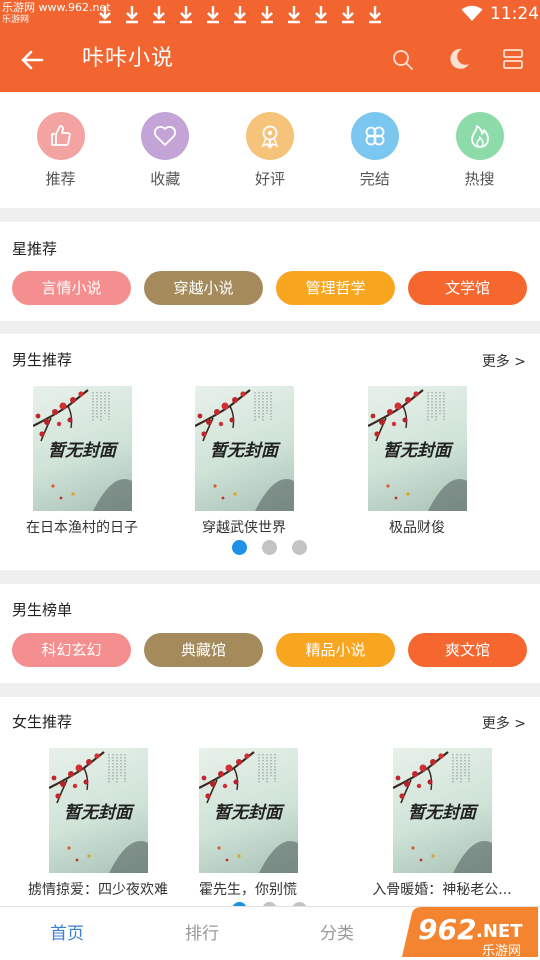 This screenshot has width=540, height=960. I want to click on page-title: 咔咔小说, so click(128, 58).